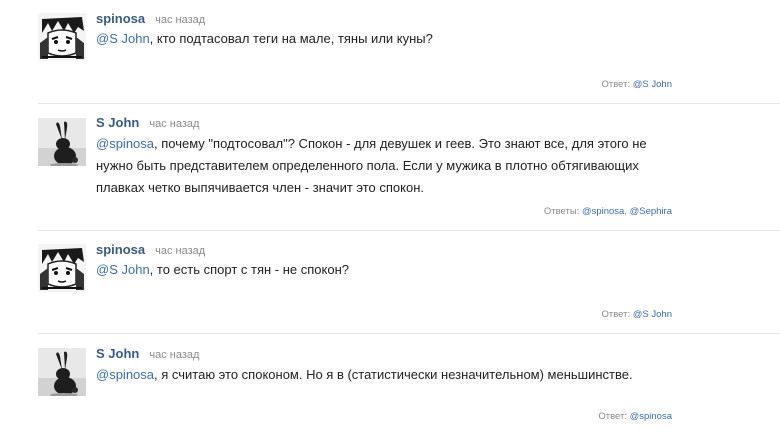  I want to click on comment-text: , то есть спорт с тян - не спокон?, so click(249, 269).